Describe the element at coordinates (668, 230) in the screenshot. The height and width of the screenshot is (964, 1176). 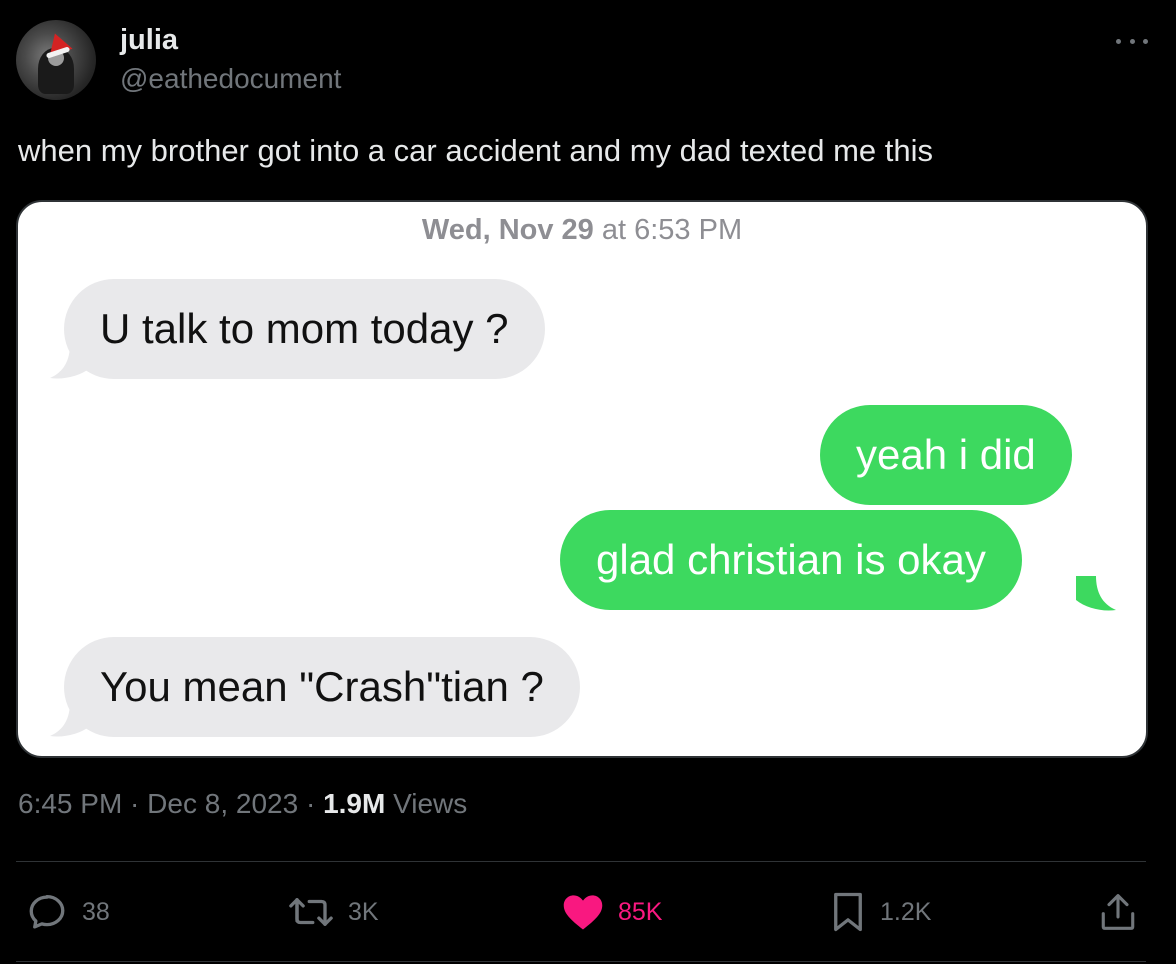
I see `message-timestamp-time: at 6:53 PM` at that location.